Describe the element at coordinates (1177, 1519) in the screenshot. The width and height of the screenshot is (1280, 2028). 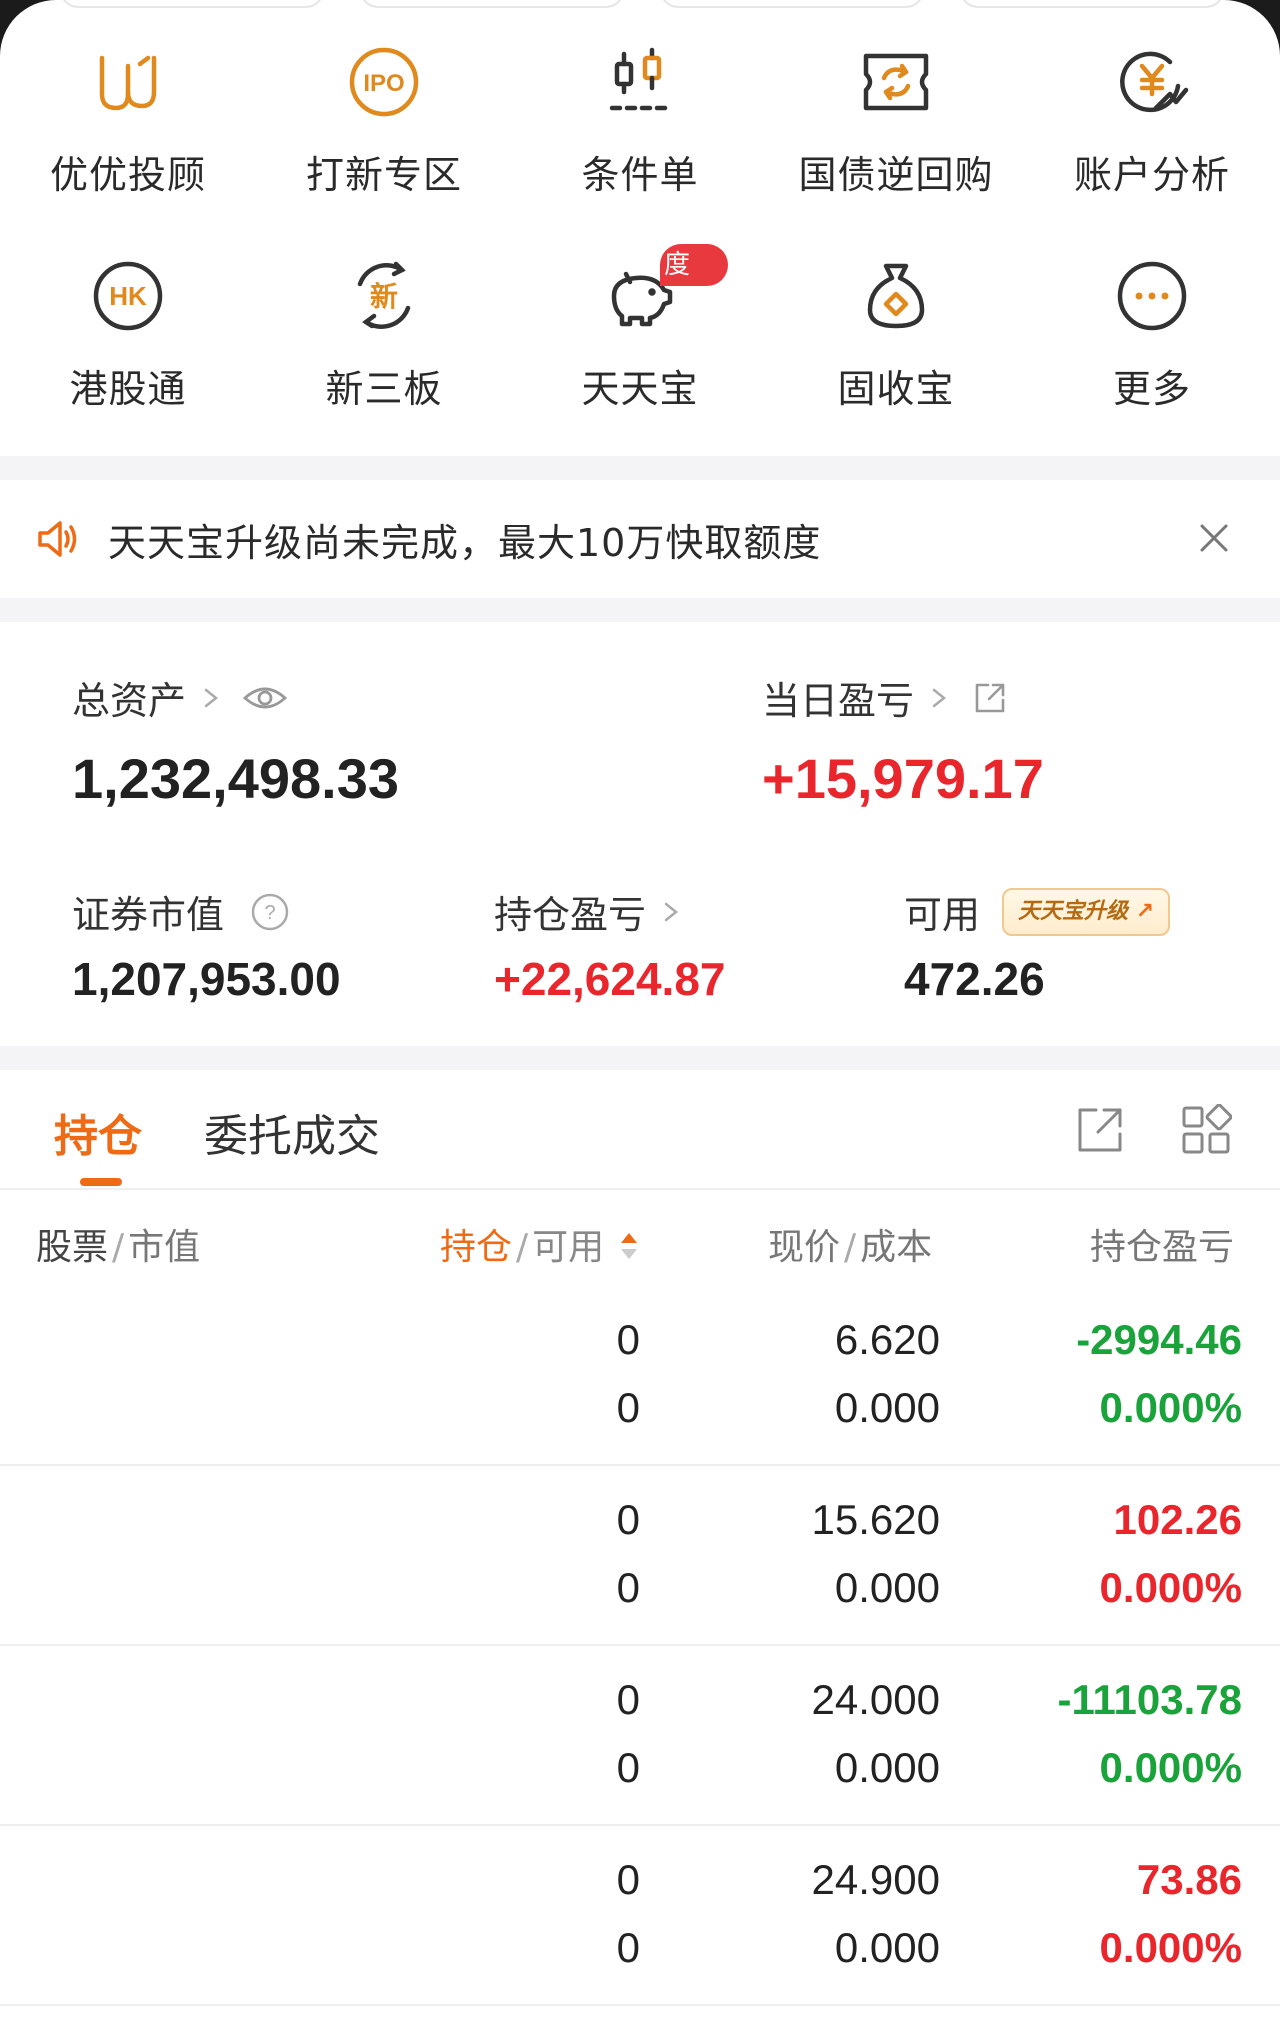
I see `position-pl: 102.26` at that location.